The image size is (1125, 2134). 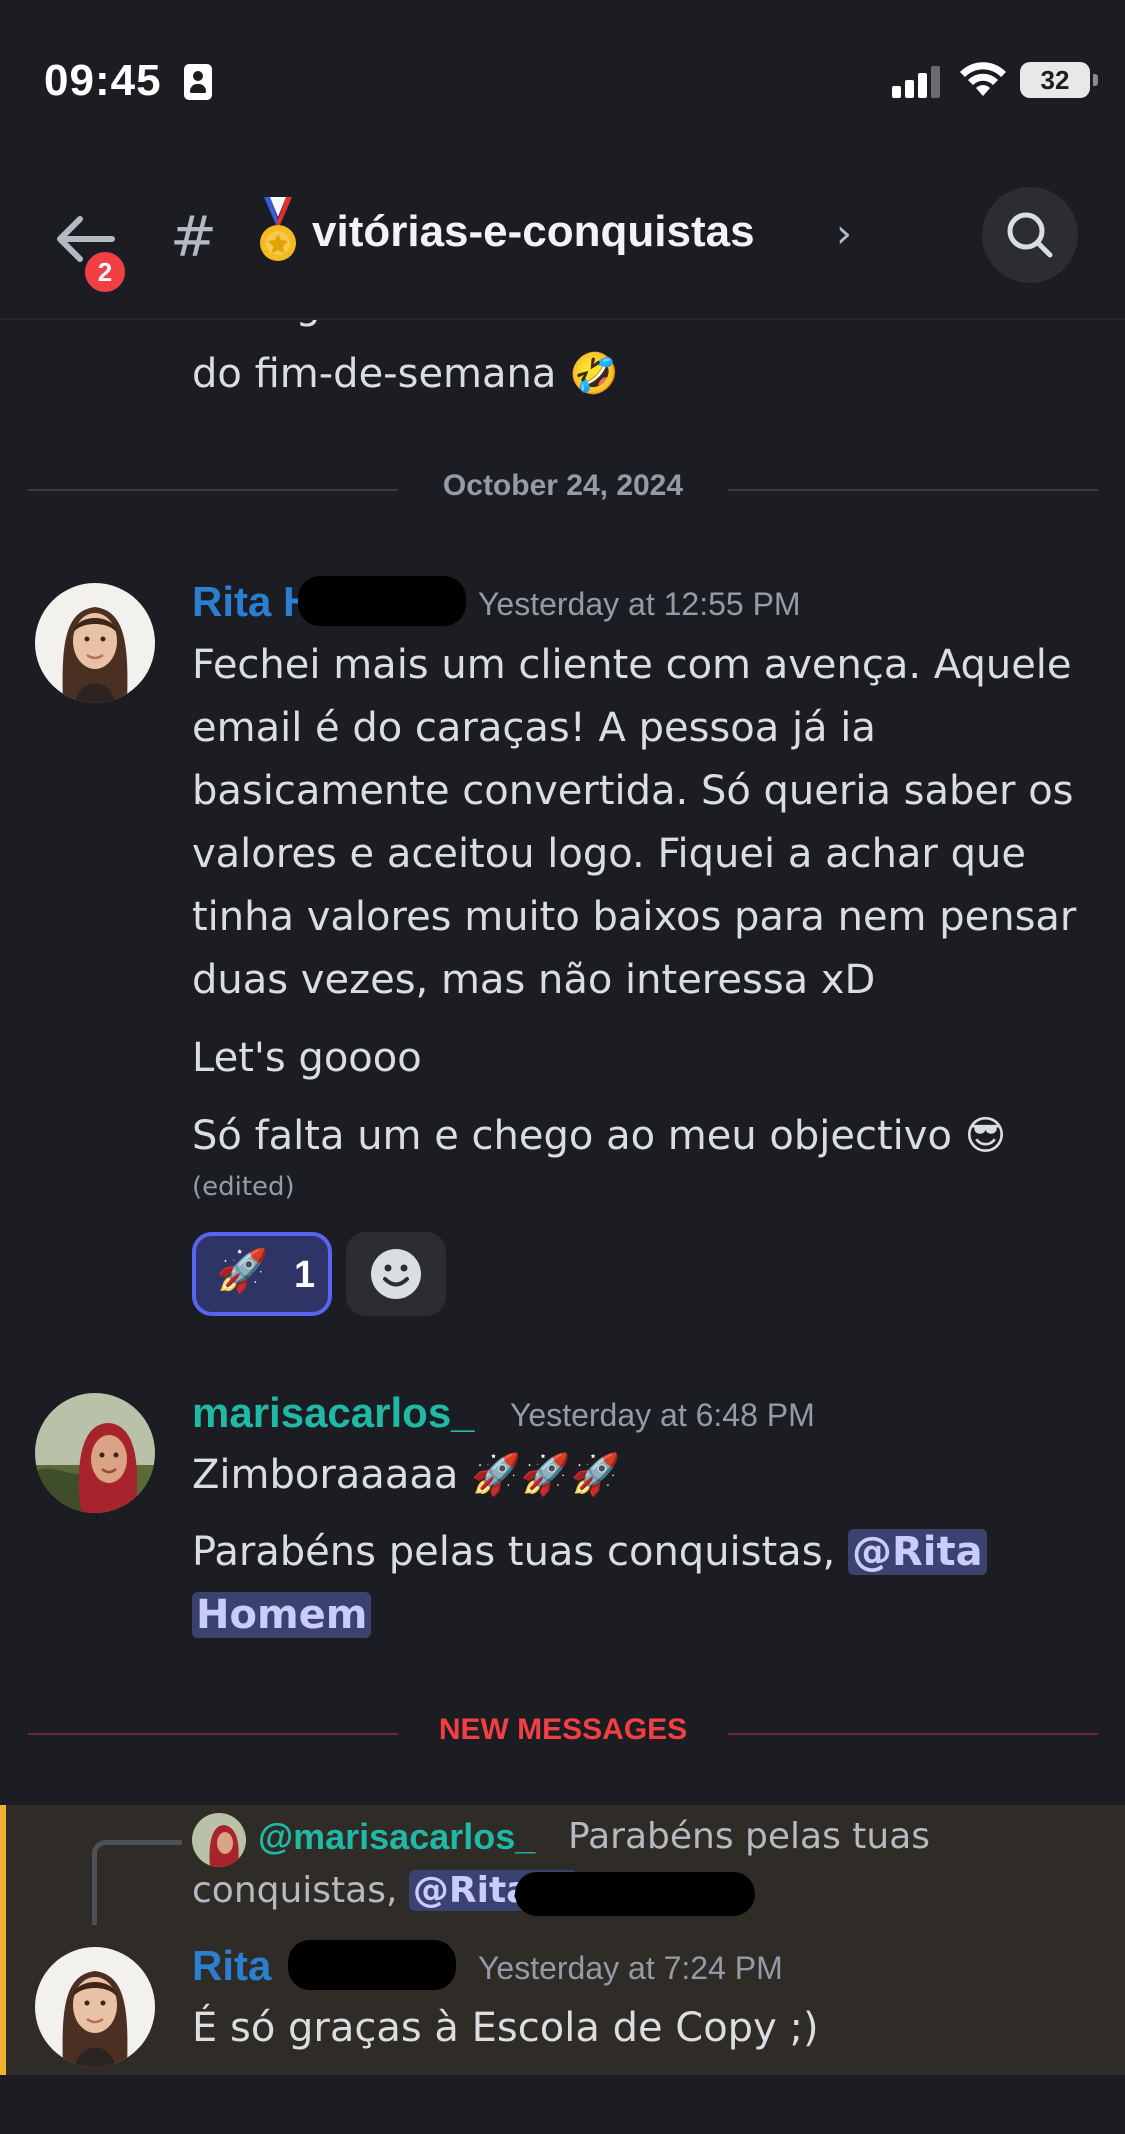 I want to click on chevron-right-icon: ›, so click(x=844, y=234).